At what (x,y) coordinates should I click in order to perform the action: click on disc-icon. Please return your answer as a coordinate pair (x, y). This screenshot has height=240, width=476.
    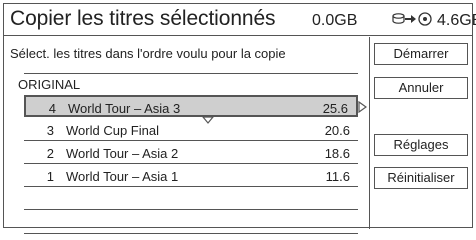
    Looking at the image, I should click on (425, 19).